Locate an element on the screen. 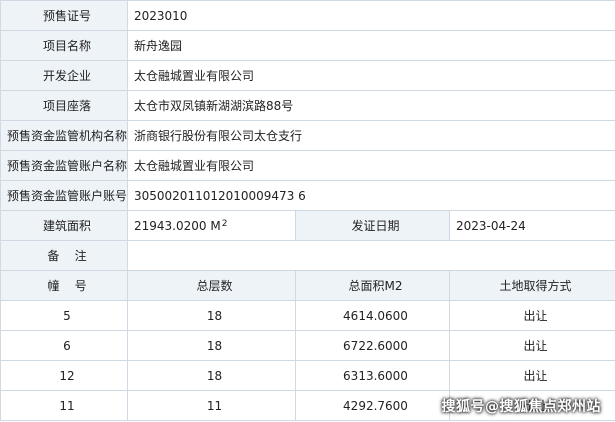 Image resolution: width=615 pixels, height=422 pixels. table-row: 12 18 6313.6000 出让 is located at coordinates (307, 375).